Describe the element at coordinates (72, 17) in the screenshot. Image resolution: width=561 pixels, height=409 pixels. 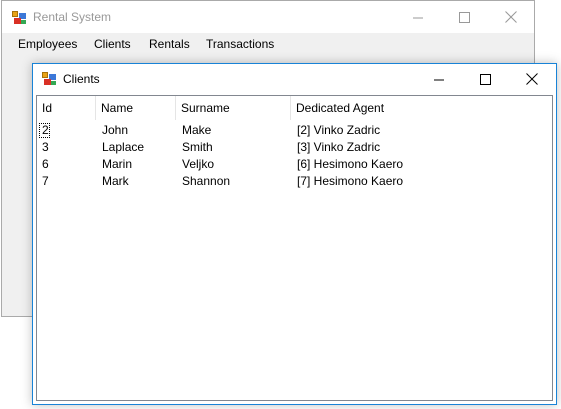
I see `main-window-title: Rental System` at that location.